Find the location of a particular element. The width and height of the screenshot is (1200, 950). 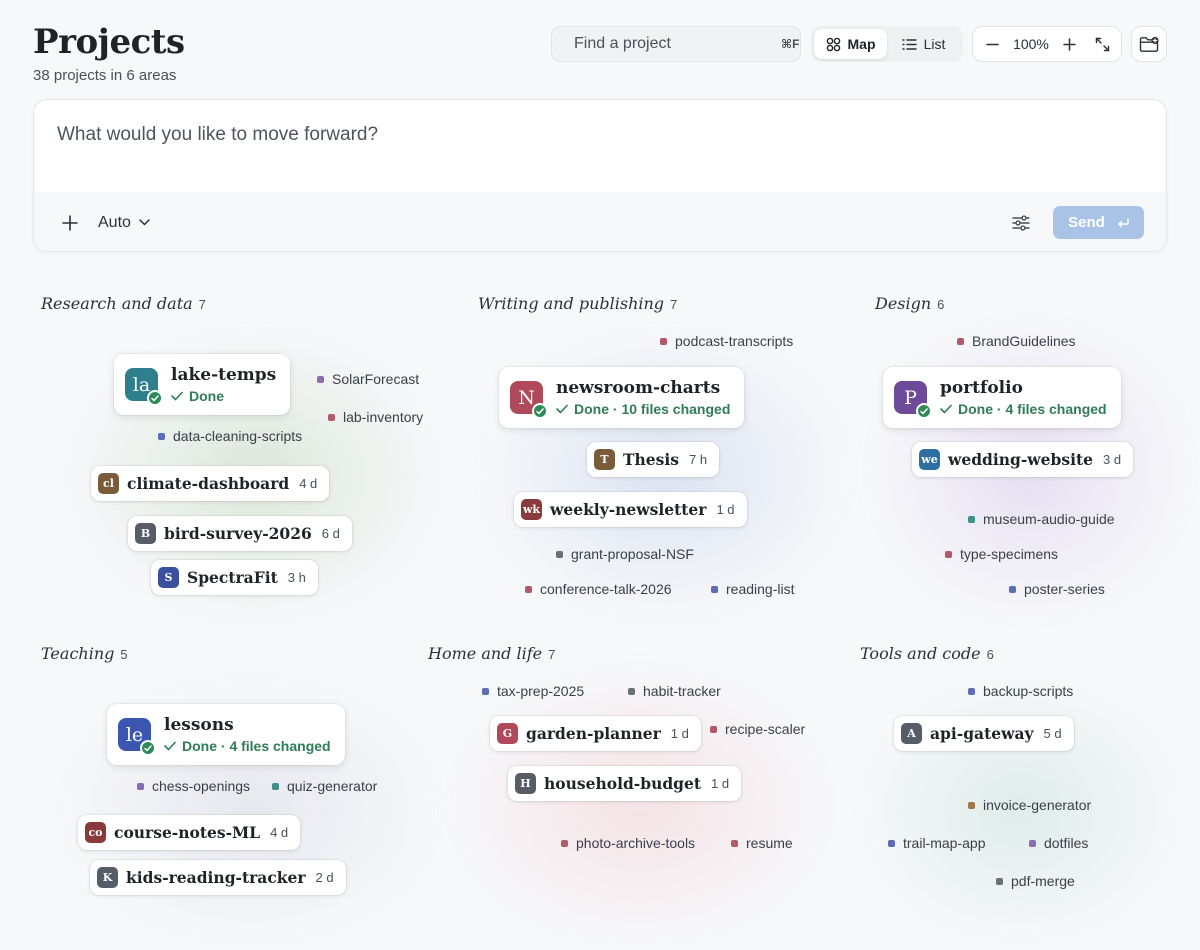

sliders-icon is located at coordinates (1021, 222).